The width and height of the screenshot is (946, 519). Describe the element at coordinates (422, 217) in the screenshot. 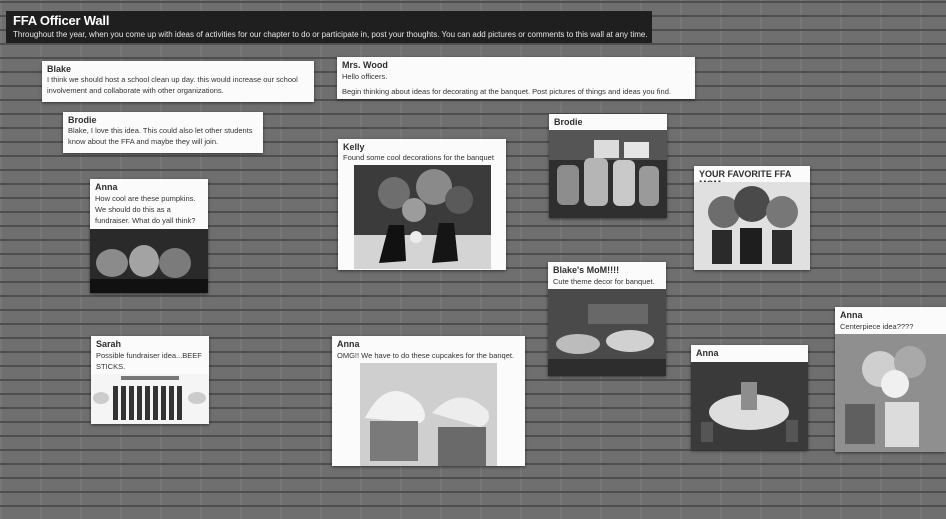

I see `boots-centerpiece-photo` at that location.